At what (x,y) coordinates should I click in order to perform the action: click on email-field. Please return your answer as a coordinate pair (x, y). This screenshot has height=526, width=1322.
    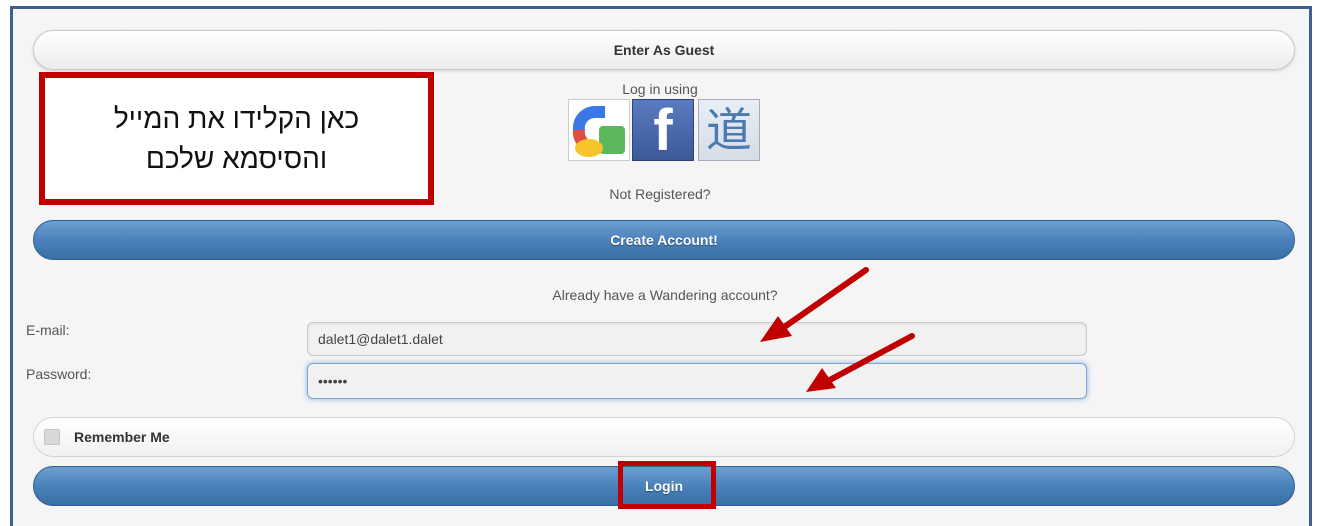
    Looking at the image, I should click on (697, 339).